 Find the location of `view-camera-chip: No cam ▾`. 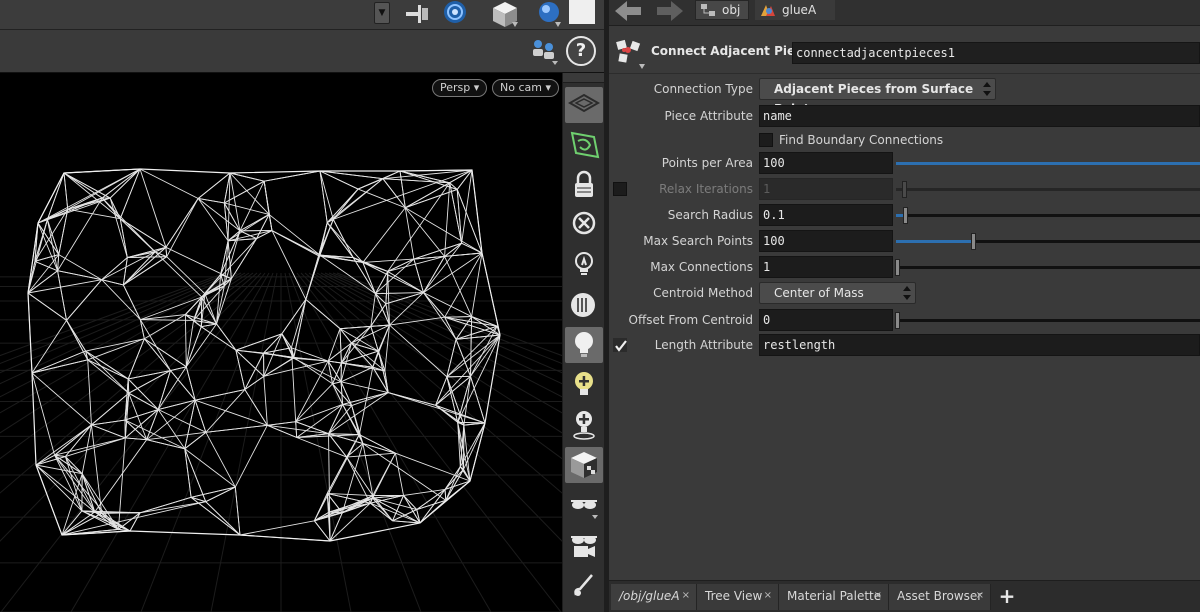

view-camera-chip: No cam ▾ is located at coordinates (525, 88).